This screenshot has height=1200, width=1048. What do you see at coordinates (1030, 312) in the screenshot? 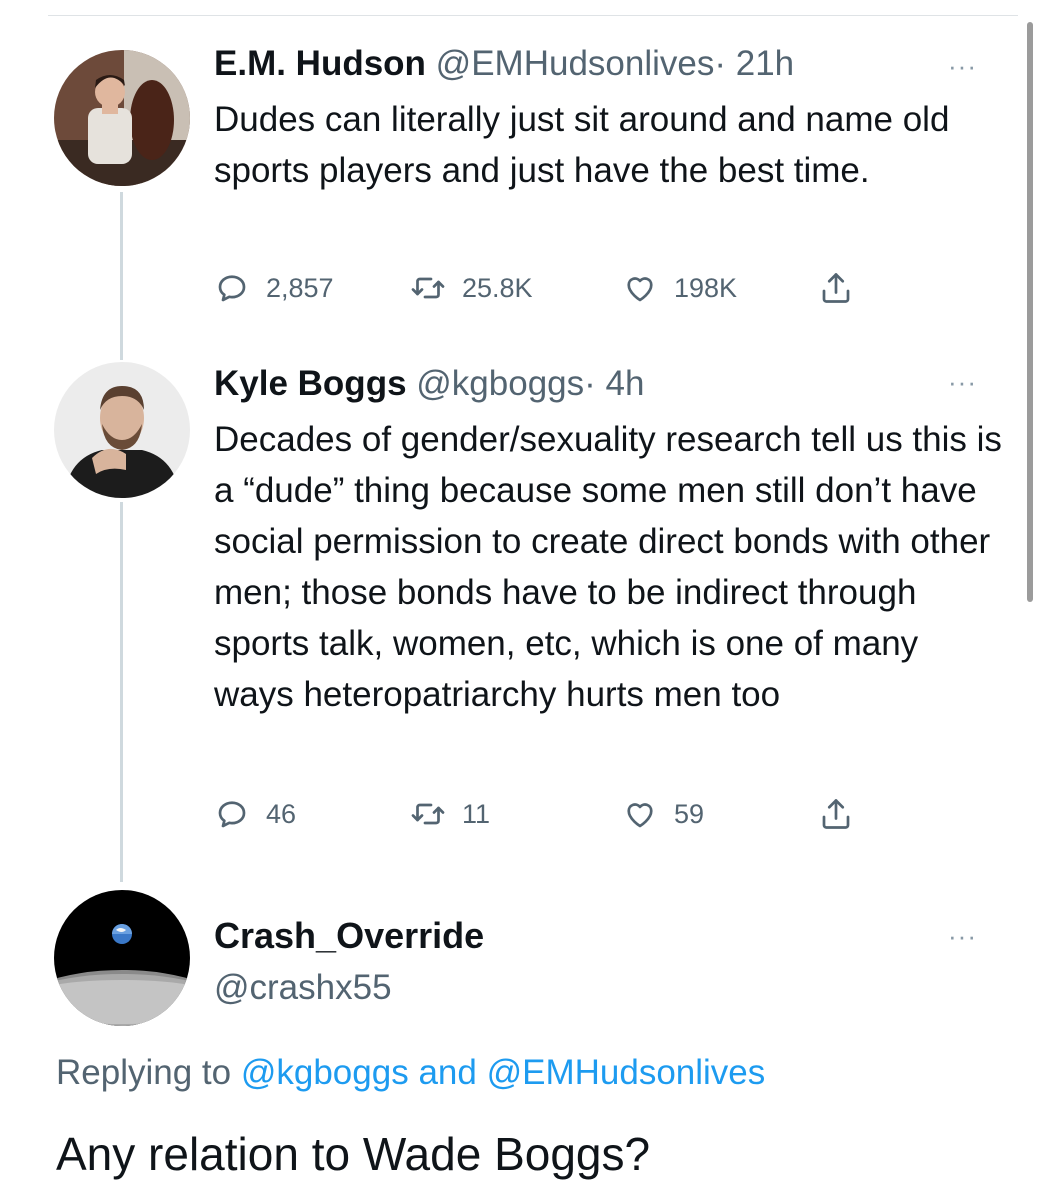
I see `scrollbar` at bounding box center [1030, 312].